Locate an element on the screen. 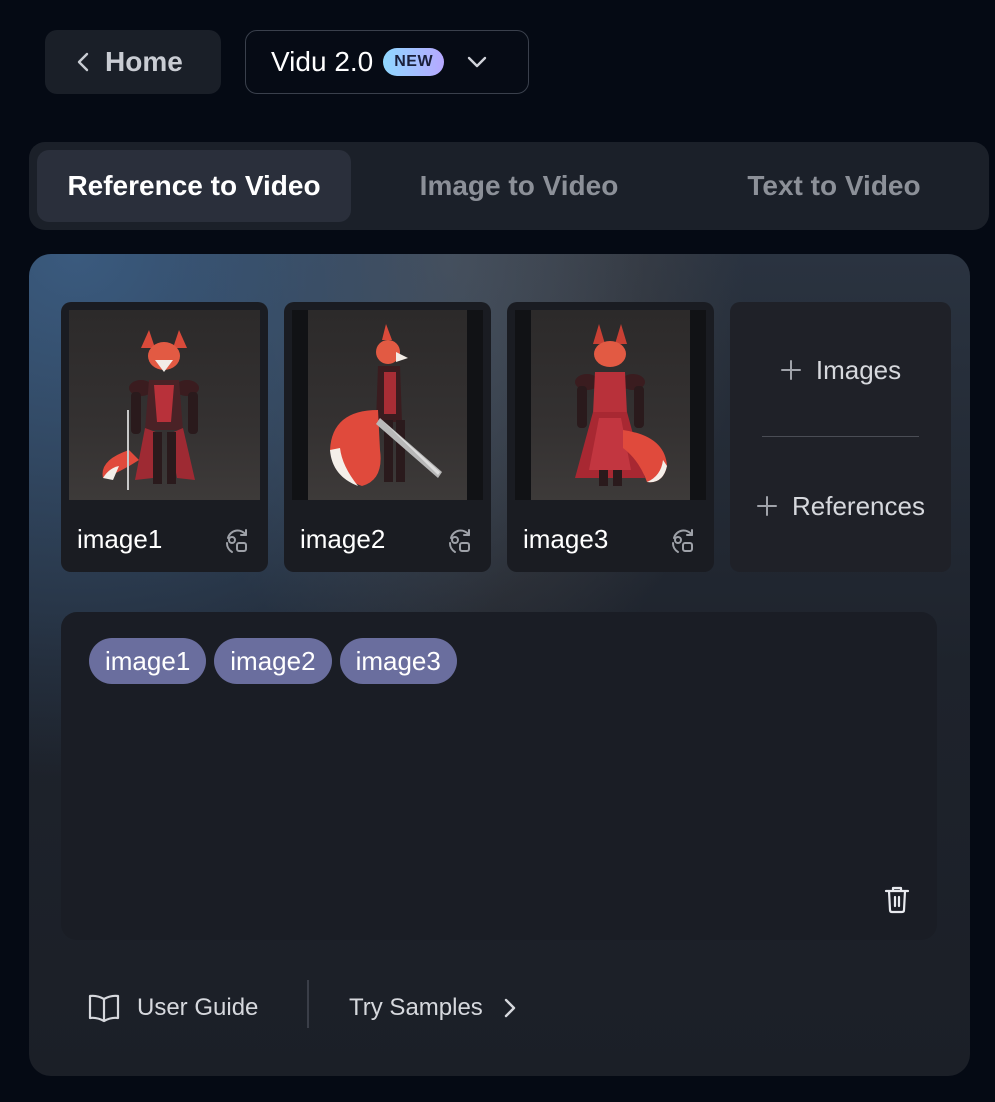 The width and height of the screenshot is (995, 1102). try-samples-link: Try Samples is located at coordinates (433, 1008).